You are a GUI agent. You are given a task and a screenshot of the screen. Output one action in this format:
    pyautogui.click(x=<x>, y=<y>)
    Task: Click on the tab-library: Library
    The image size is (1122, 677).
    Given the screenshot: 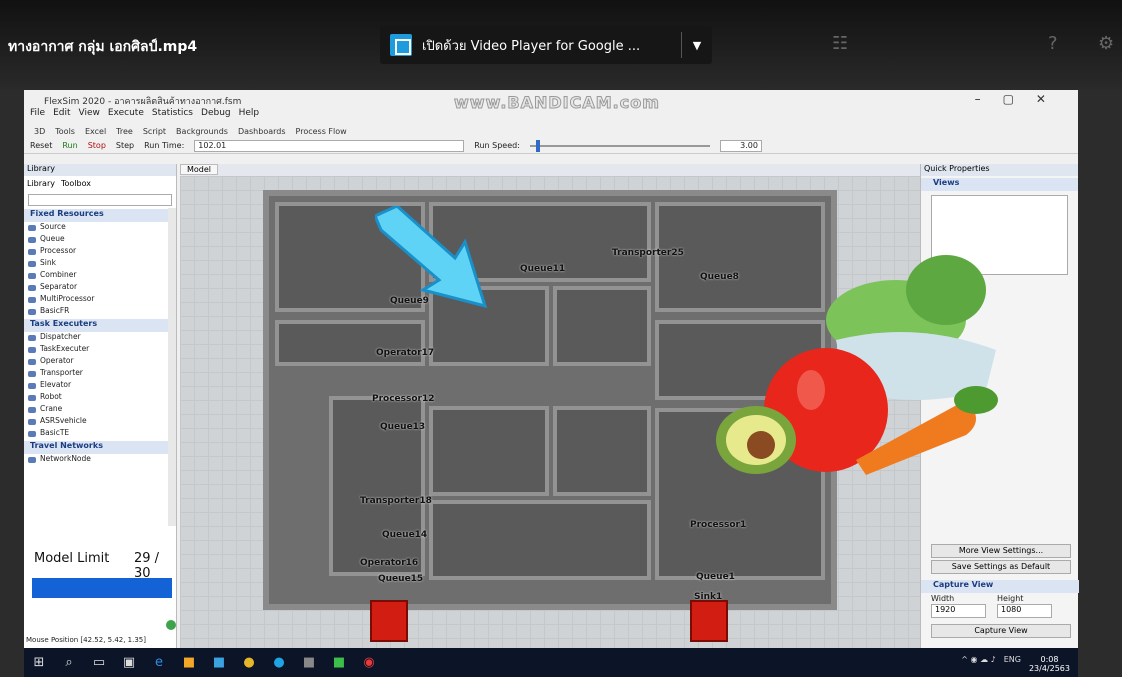 What is the action you would take?
    pyautogui.click(x=41, y=184)
    